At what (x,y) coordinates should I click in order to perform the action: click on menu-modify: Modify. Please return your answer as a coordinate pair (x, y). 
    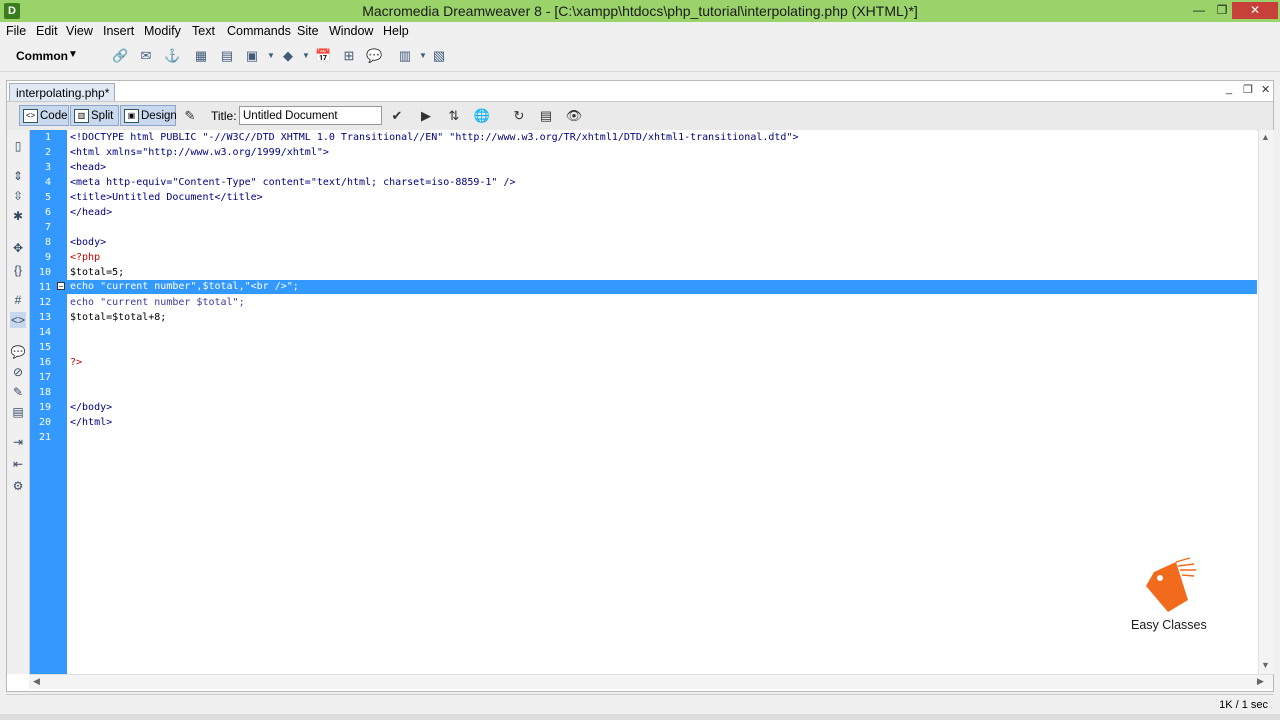
    Looking at the image, I should click on (162, 31).